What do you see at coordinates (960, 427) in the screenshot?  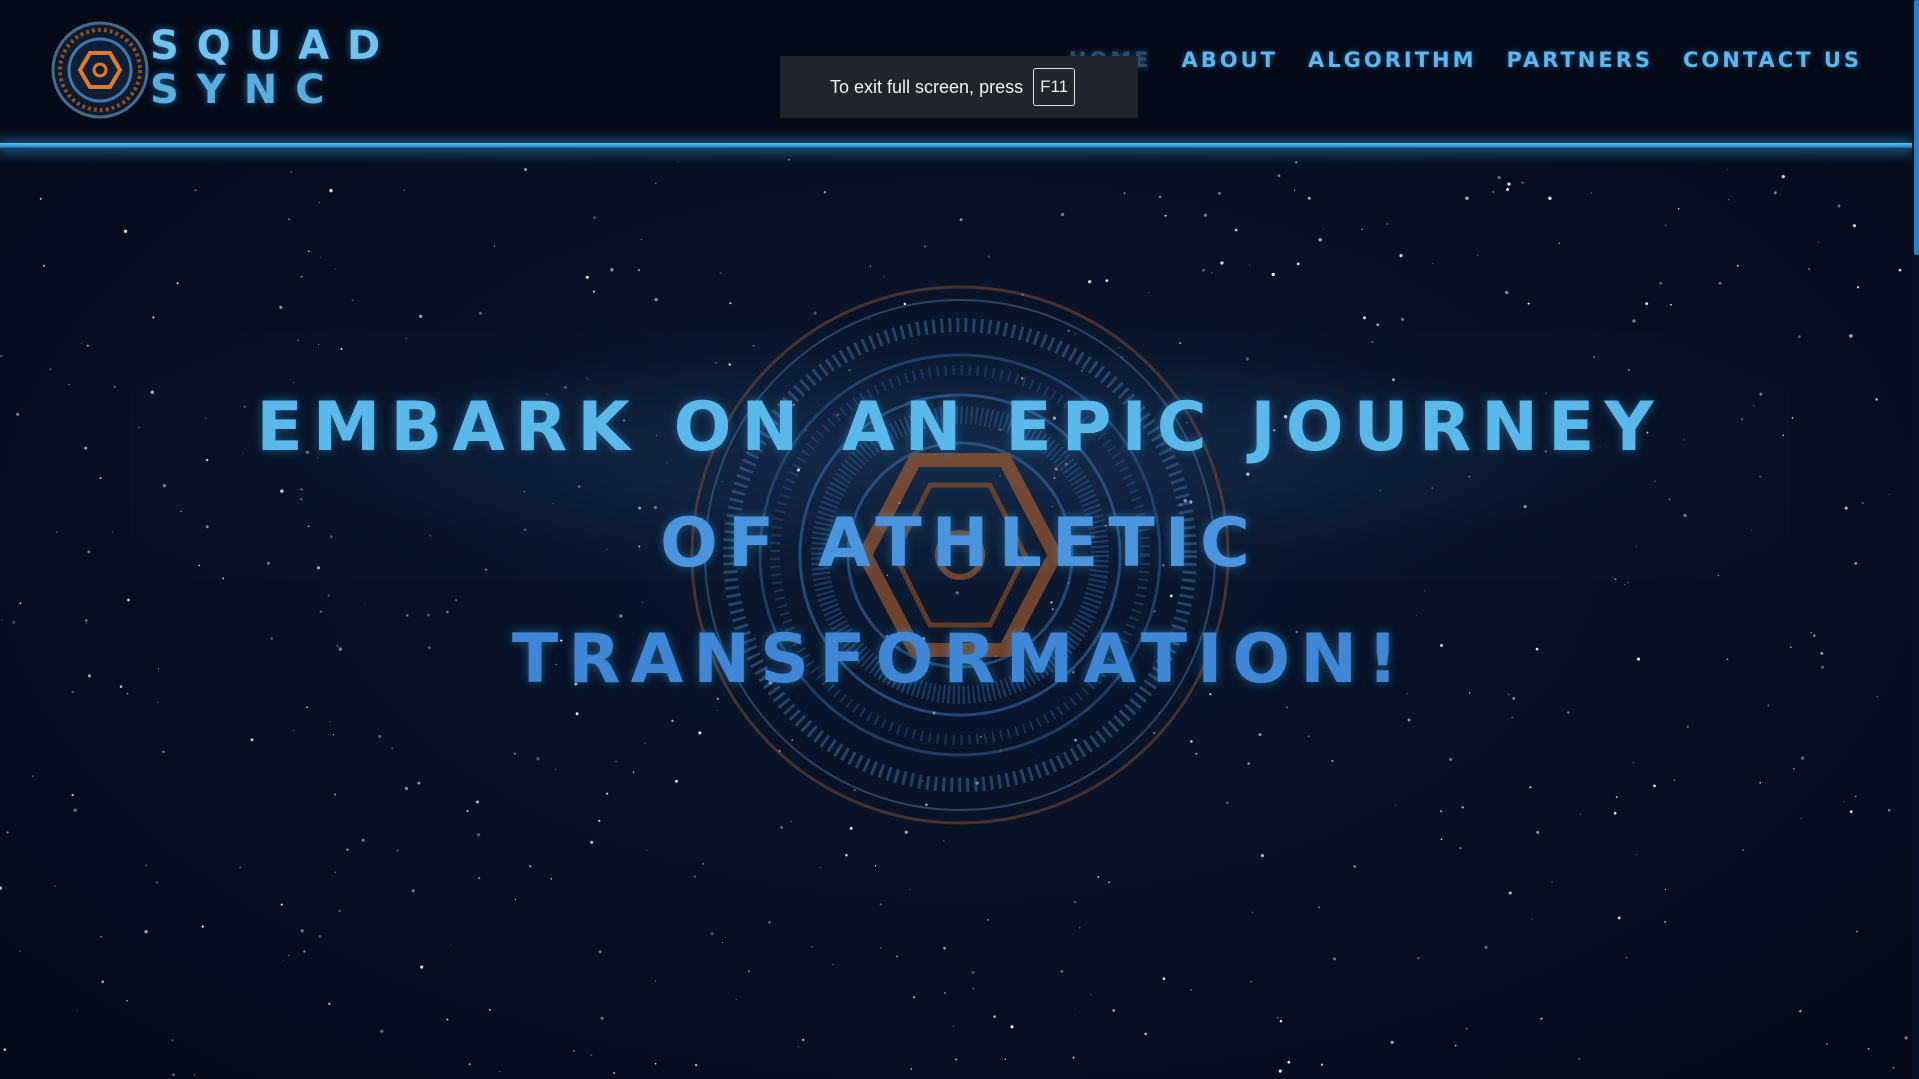 I see `hero-line-1: Embark on an epic journey` at bounding box center [960, 427].